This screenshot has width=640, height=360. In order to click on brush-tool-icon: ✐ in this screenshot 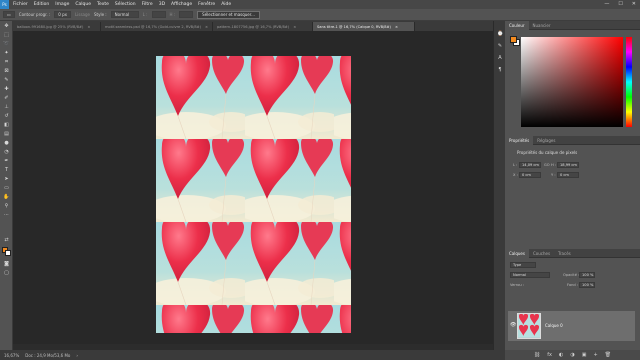, I will do `click(6, 98)`.